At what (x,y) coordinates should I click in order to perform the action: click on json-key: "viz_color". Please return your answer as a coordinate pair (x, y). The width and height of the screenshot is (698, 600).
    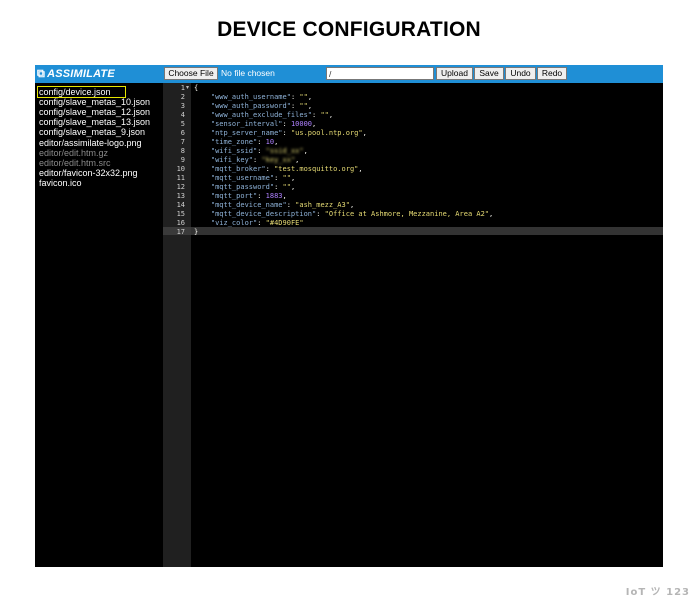
    Looking at the image, I should click on (234, 223).